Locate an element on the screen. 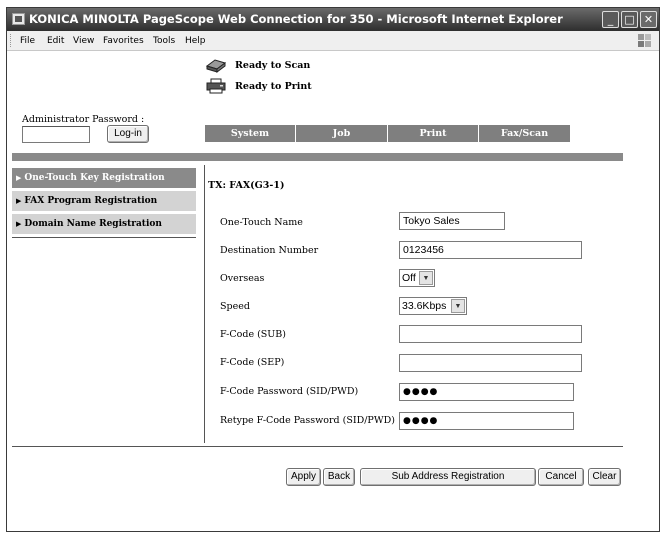  sub-address-registration-button: Sub Address Registration is located at coordinates (448, 477).